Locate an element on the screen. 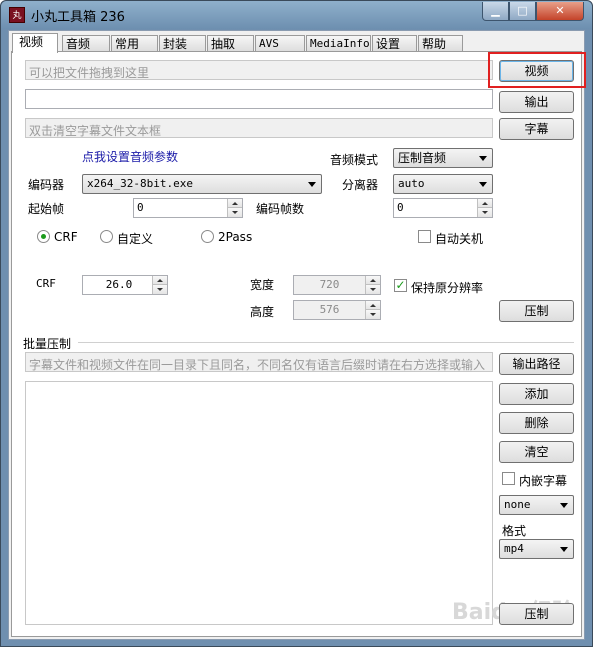 This screenshot has height=647, width=593. maximize-button: □ is located at coordinates (522, 11).